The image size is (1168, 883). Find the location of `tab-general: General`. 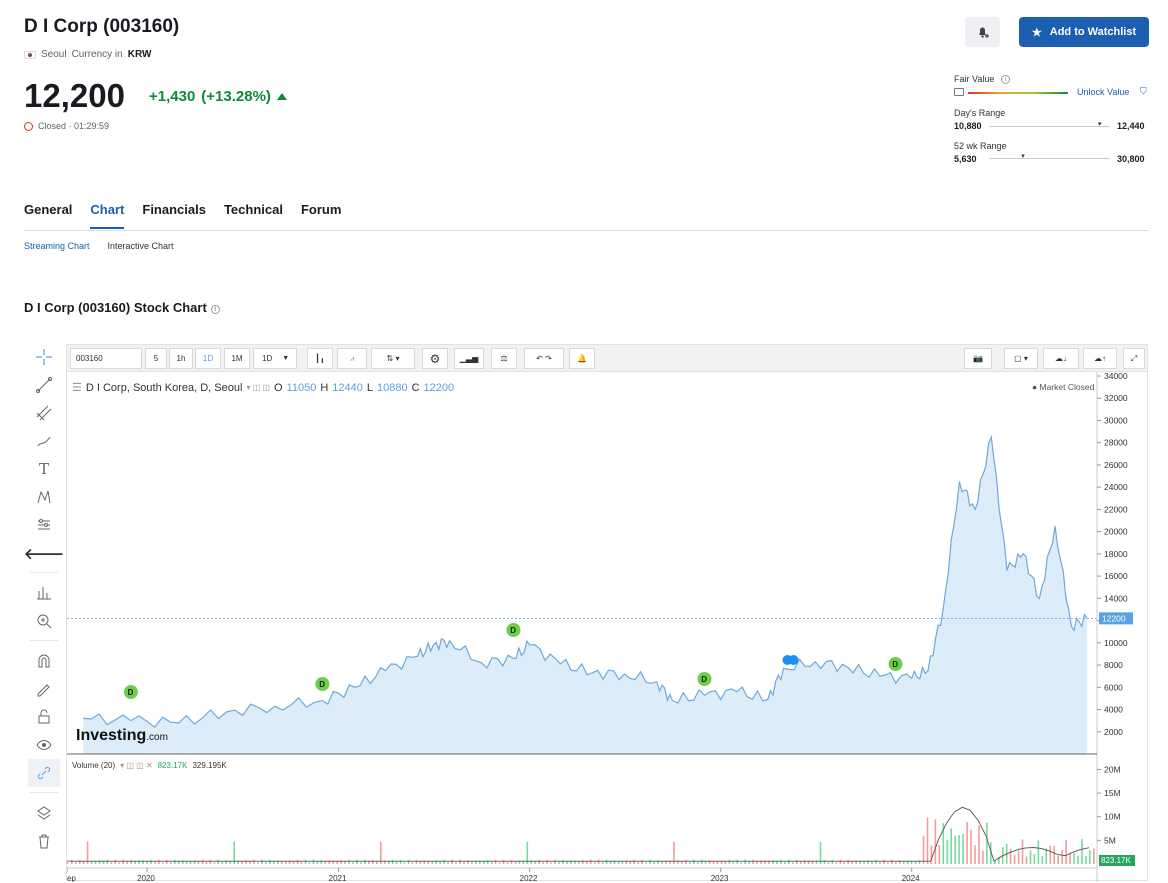

tab-general: General is located at coordinates (48, 215).